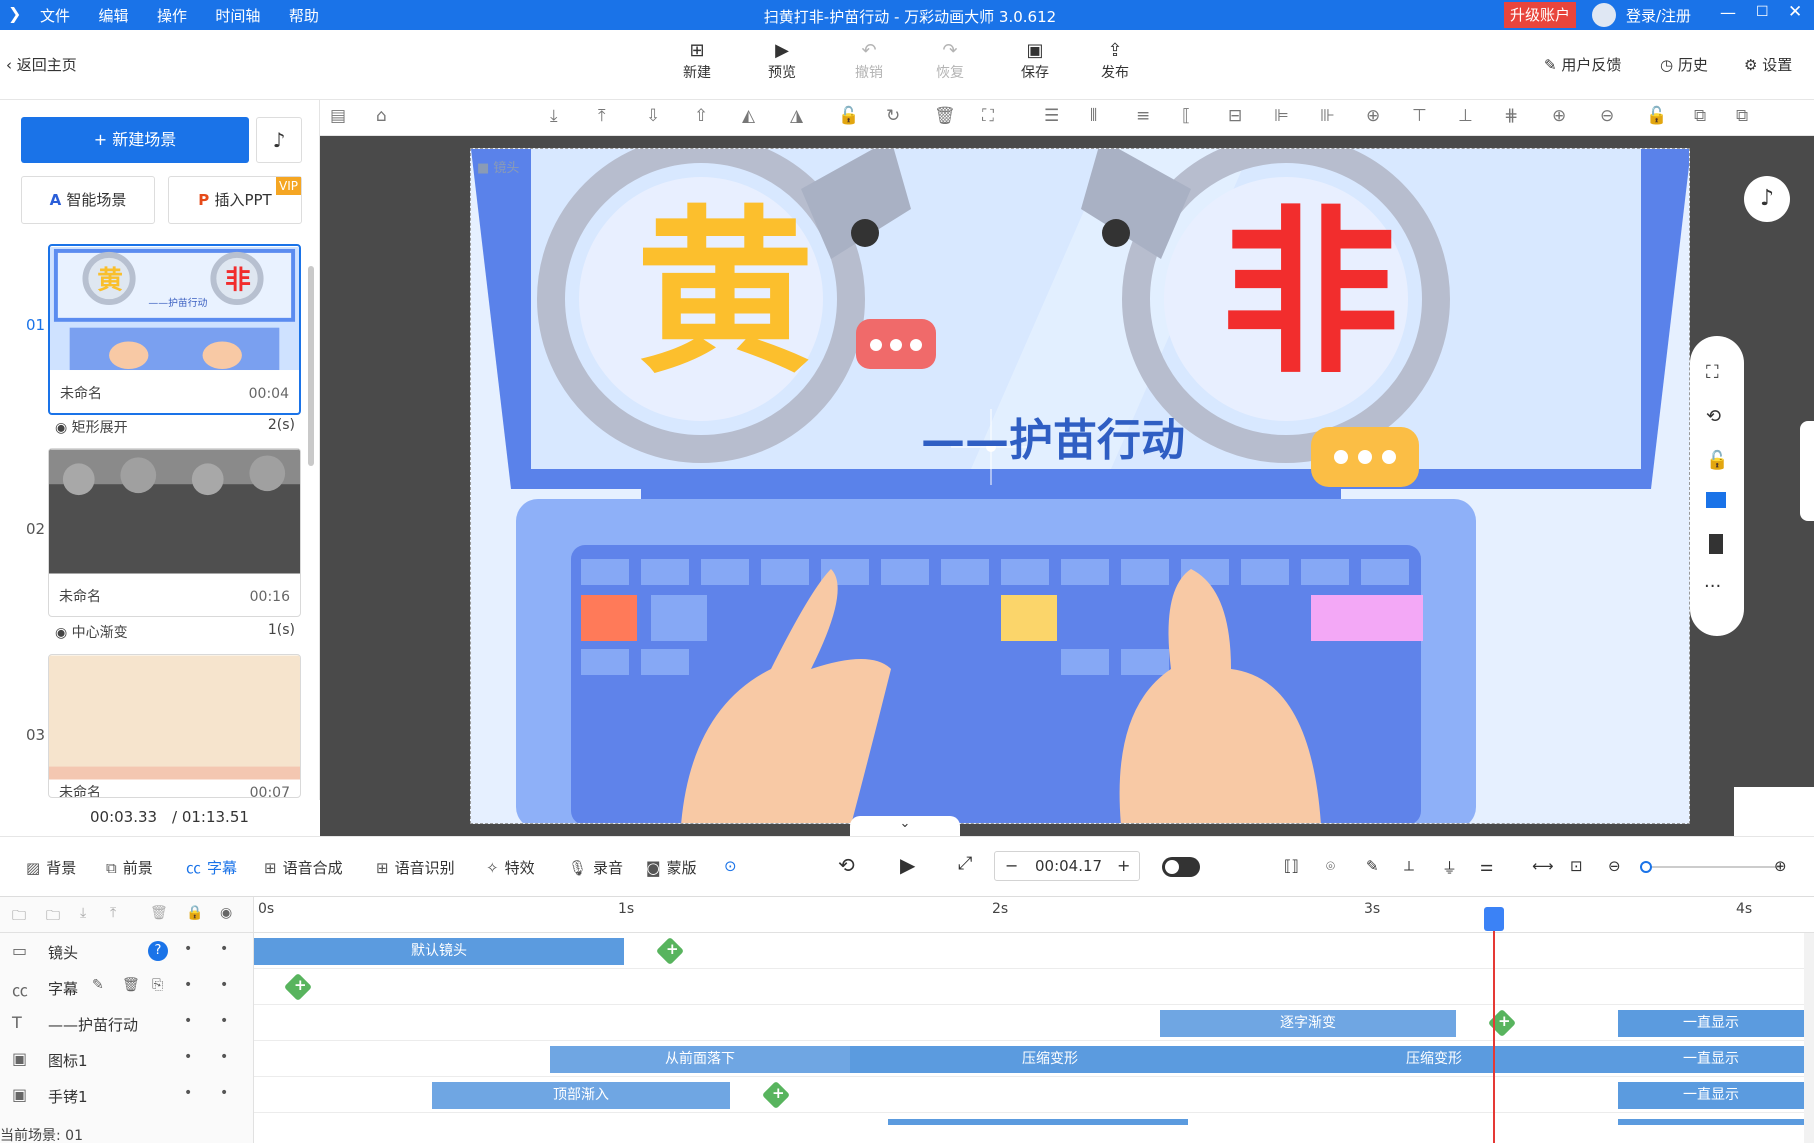 The height and width of the screenshot is (1145, 1814). I want to click on layout-thumbnail-icon, so click(1774, 811).